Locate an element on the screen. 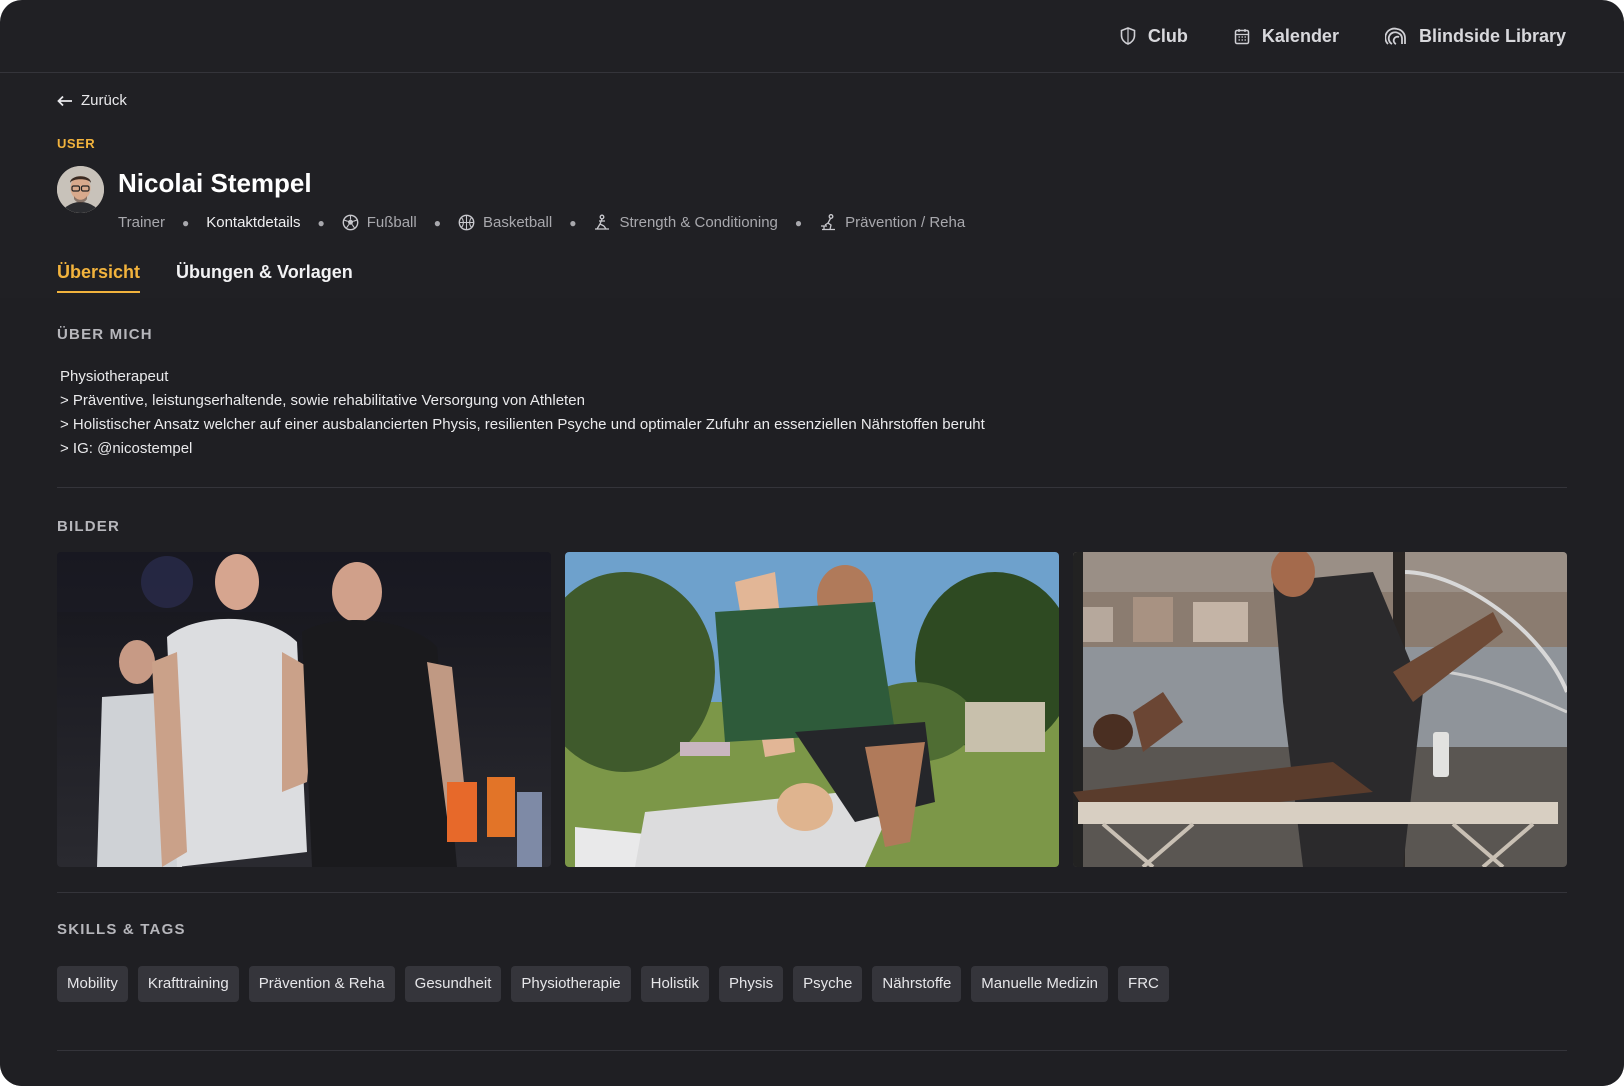 This screenshot has height=1086, width=1624. skill-tag: Nährstoffe is located at coordinates (917, 984).